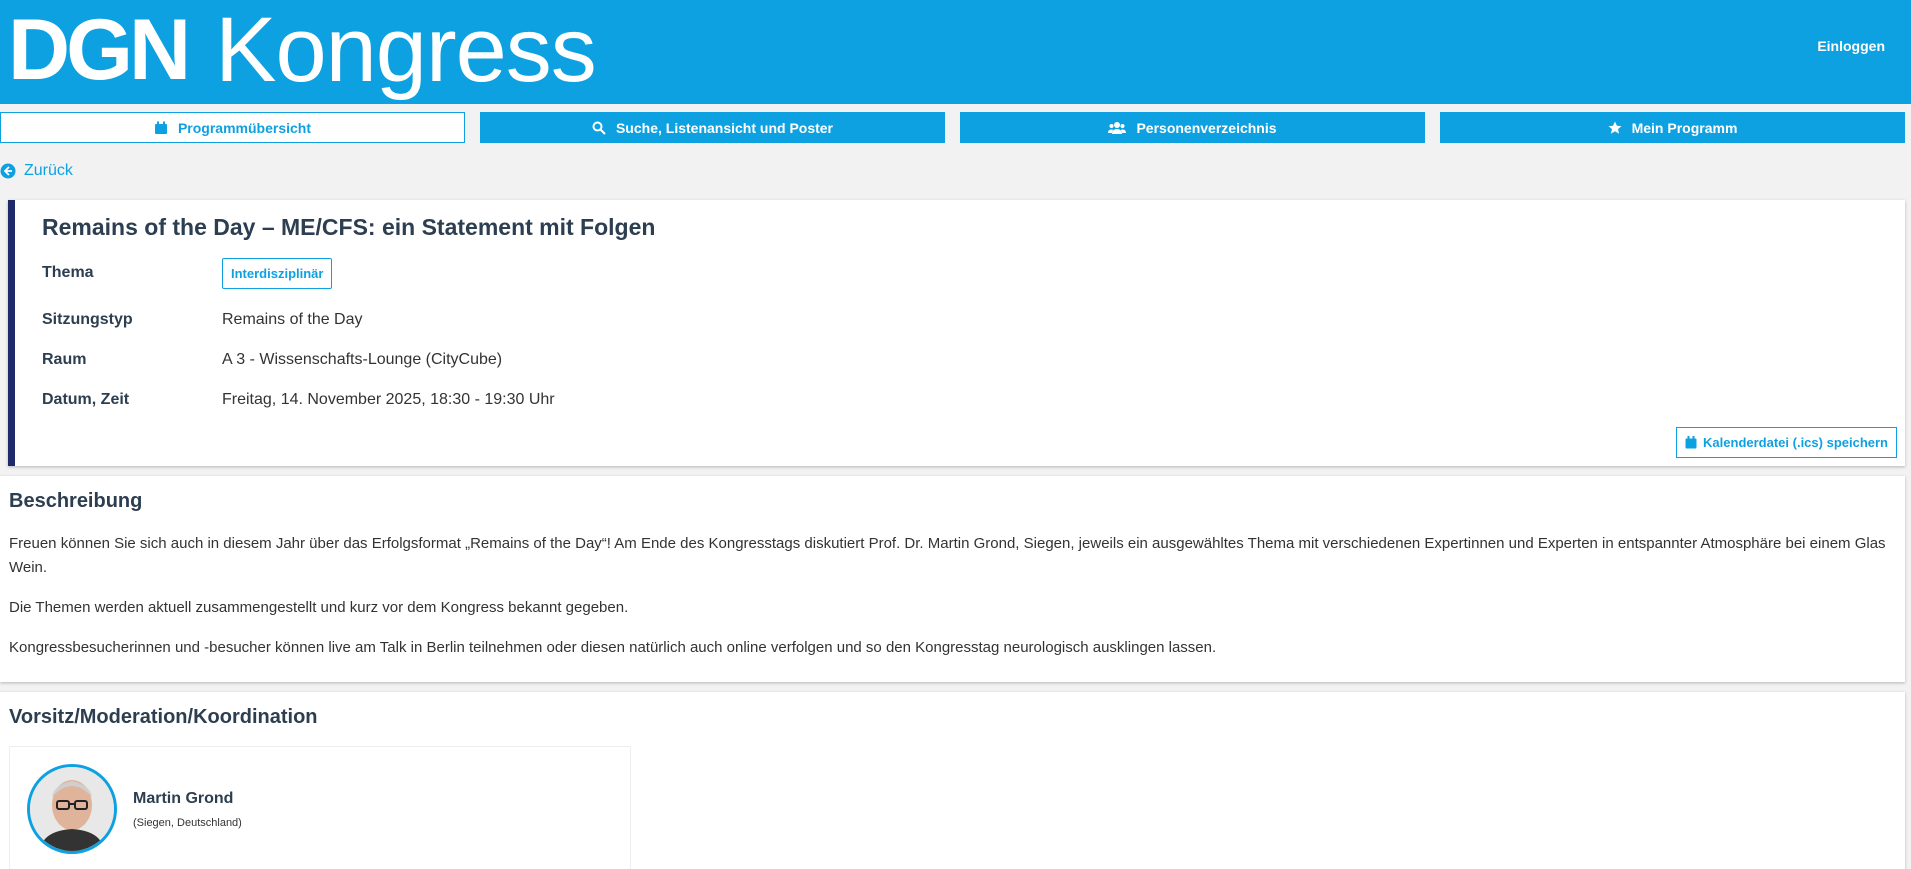 Image resolution: width=1911 pixels, height=869 pixels. I want to click on back-label: Zurück, so click(48, 170).